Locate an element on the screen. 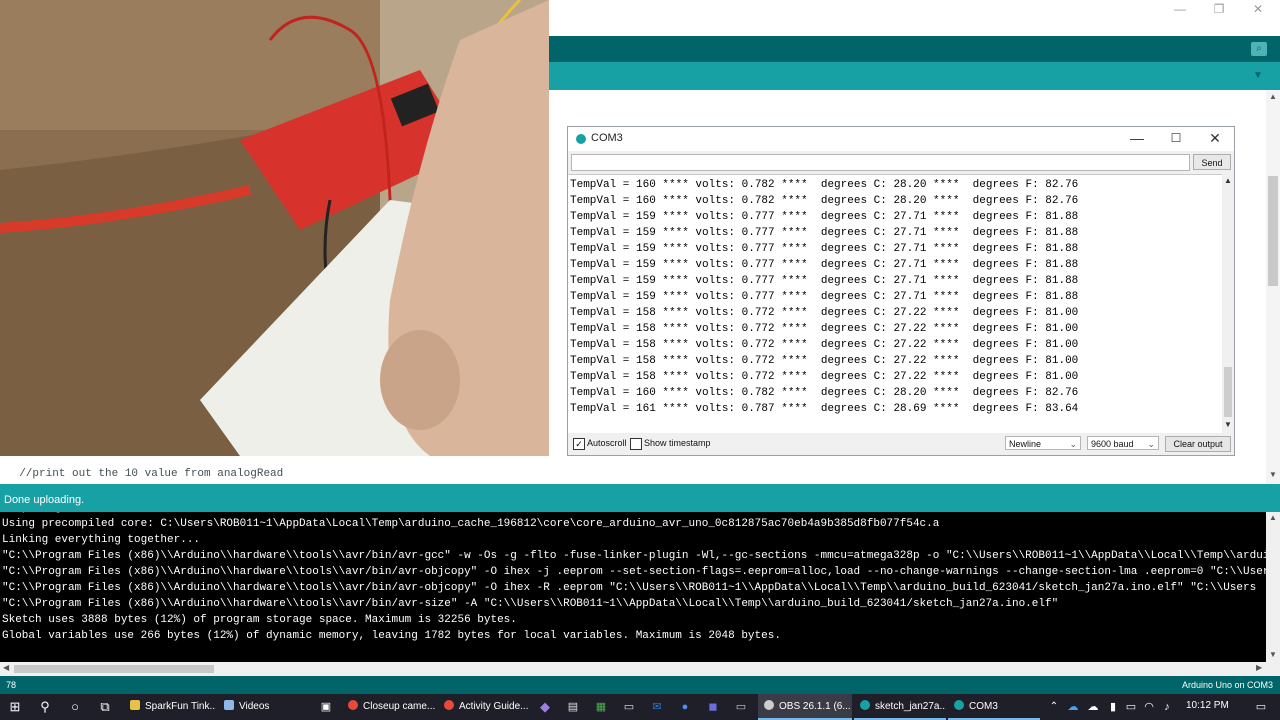  editor-scrollbar: ▲ ▼ is located at coordinates (1273, 287).